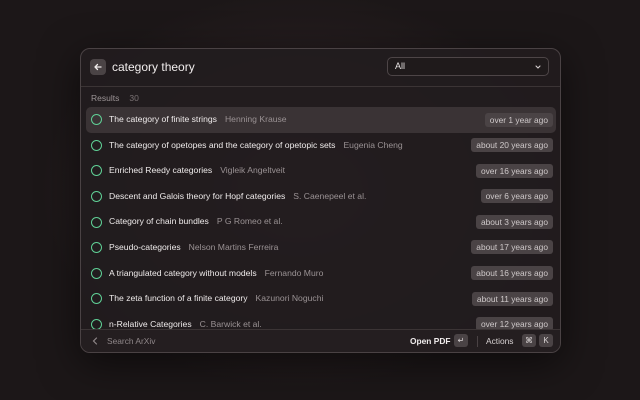 This screenshot has width=640, height=400. What do you see at coordinates (105, 98) in the screenshot?
I see `results-label: Results` at bounding box center [105, 98].